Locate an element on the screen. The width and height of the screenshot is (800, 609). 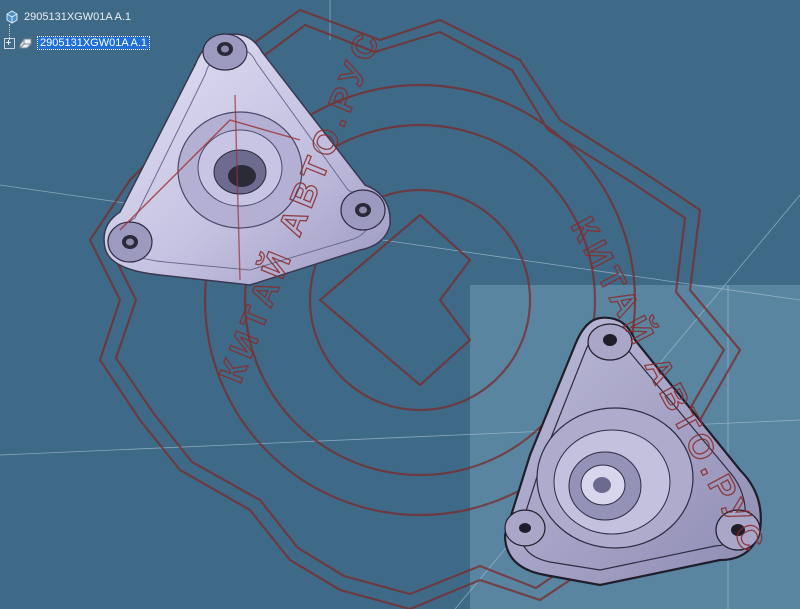
tree-node-root: 2905131XGW01A A.1 is located at coordinates (67, 17).